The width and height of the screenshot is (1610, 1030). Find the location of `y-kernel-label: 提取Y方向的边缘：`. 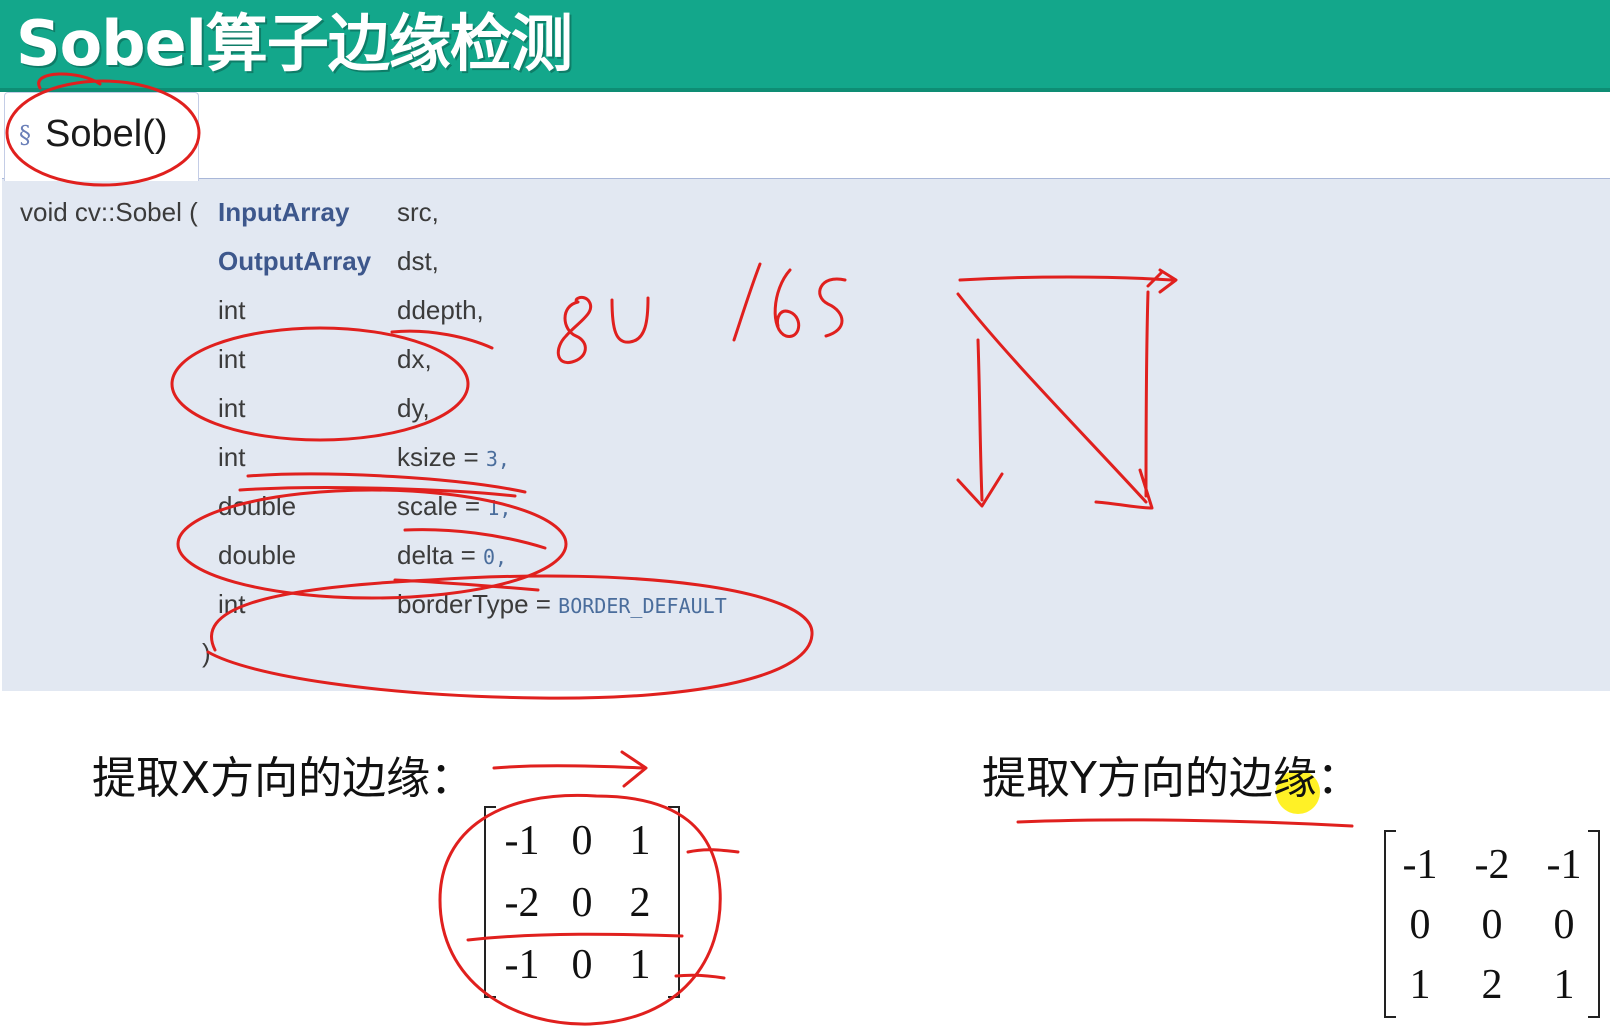

y-kernel-label: 提取Y方向的边缘： is located at coordinates (1171, 778).